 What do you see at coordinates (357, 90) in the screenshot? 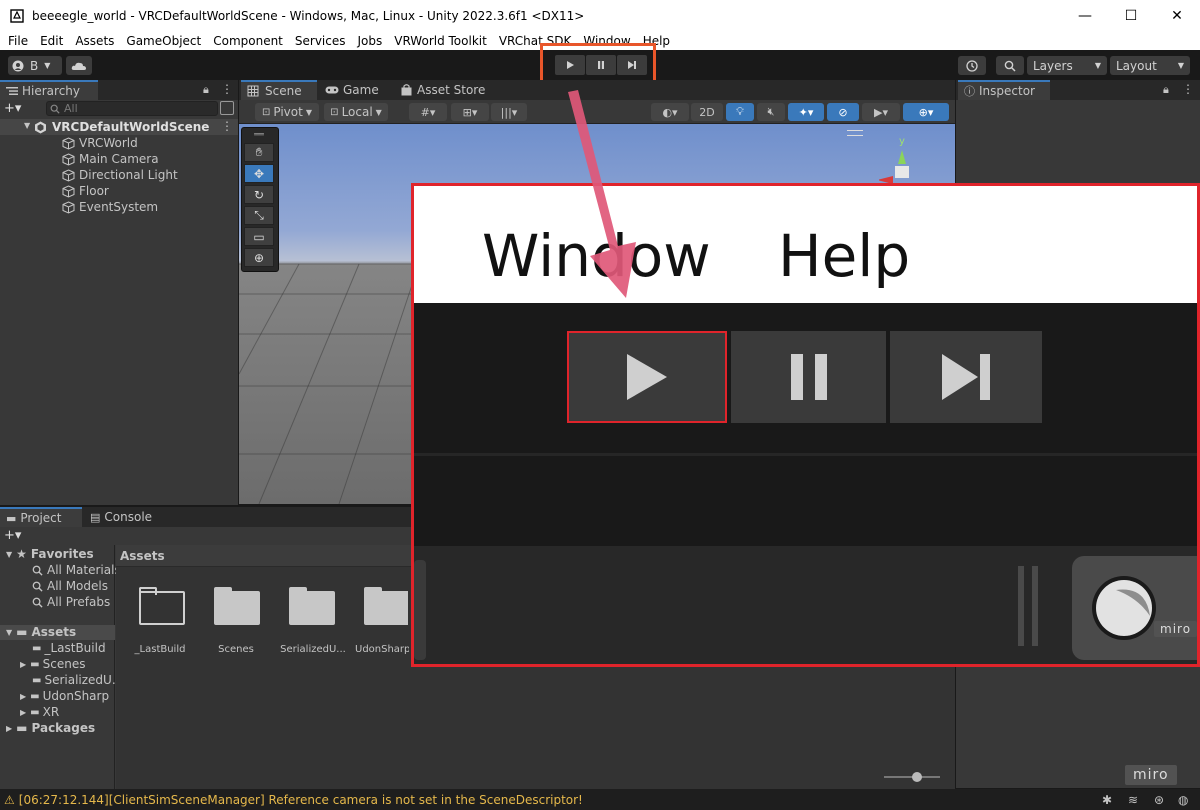
I see `tab-game: Game` at bounding box center [357, 90].